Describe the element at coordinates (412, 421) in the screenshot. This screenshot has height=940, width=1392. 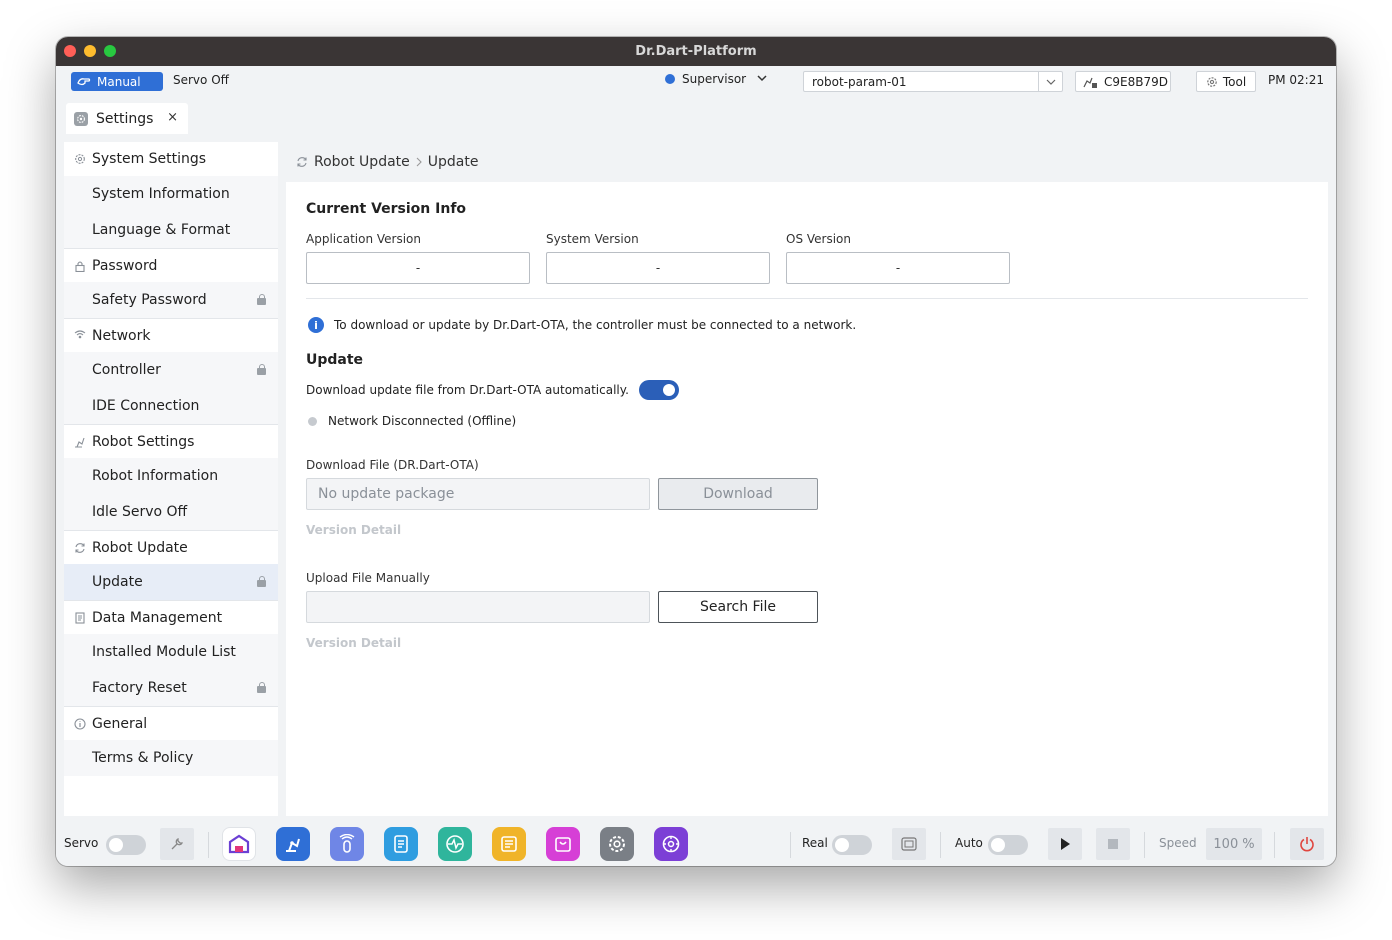
I see `network-status-row: Network Disconnected (Offline)` at that location.